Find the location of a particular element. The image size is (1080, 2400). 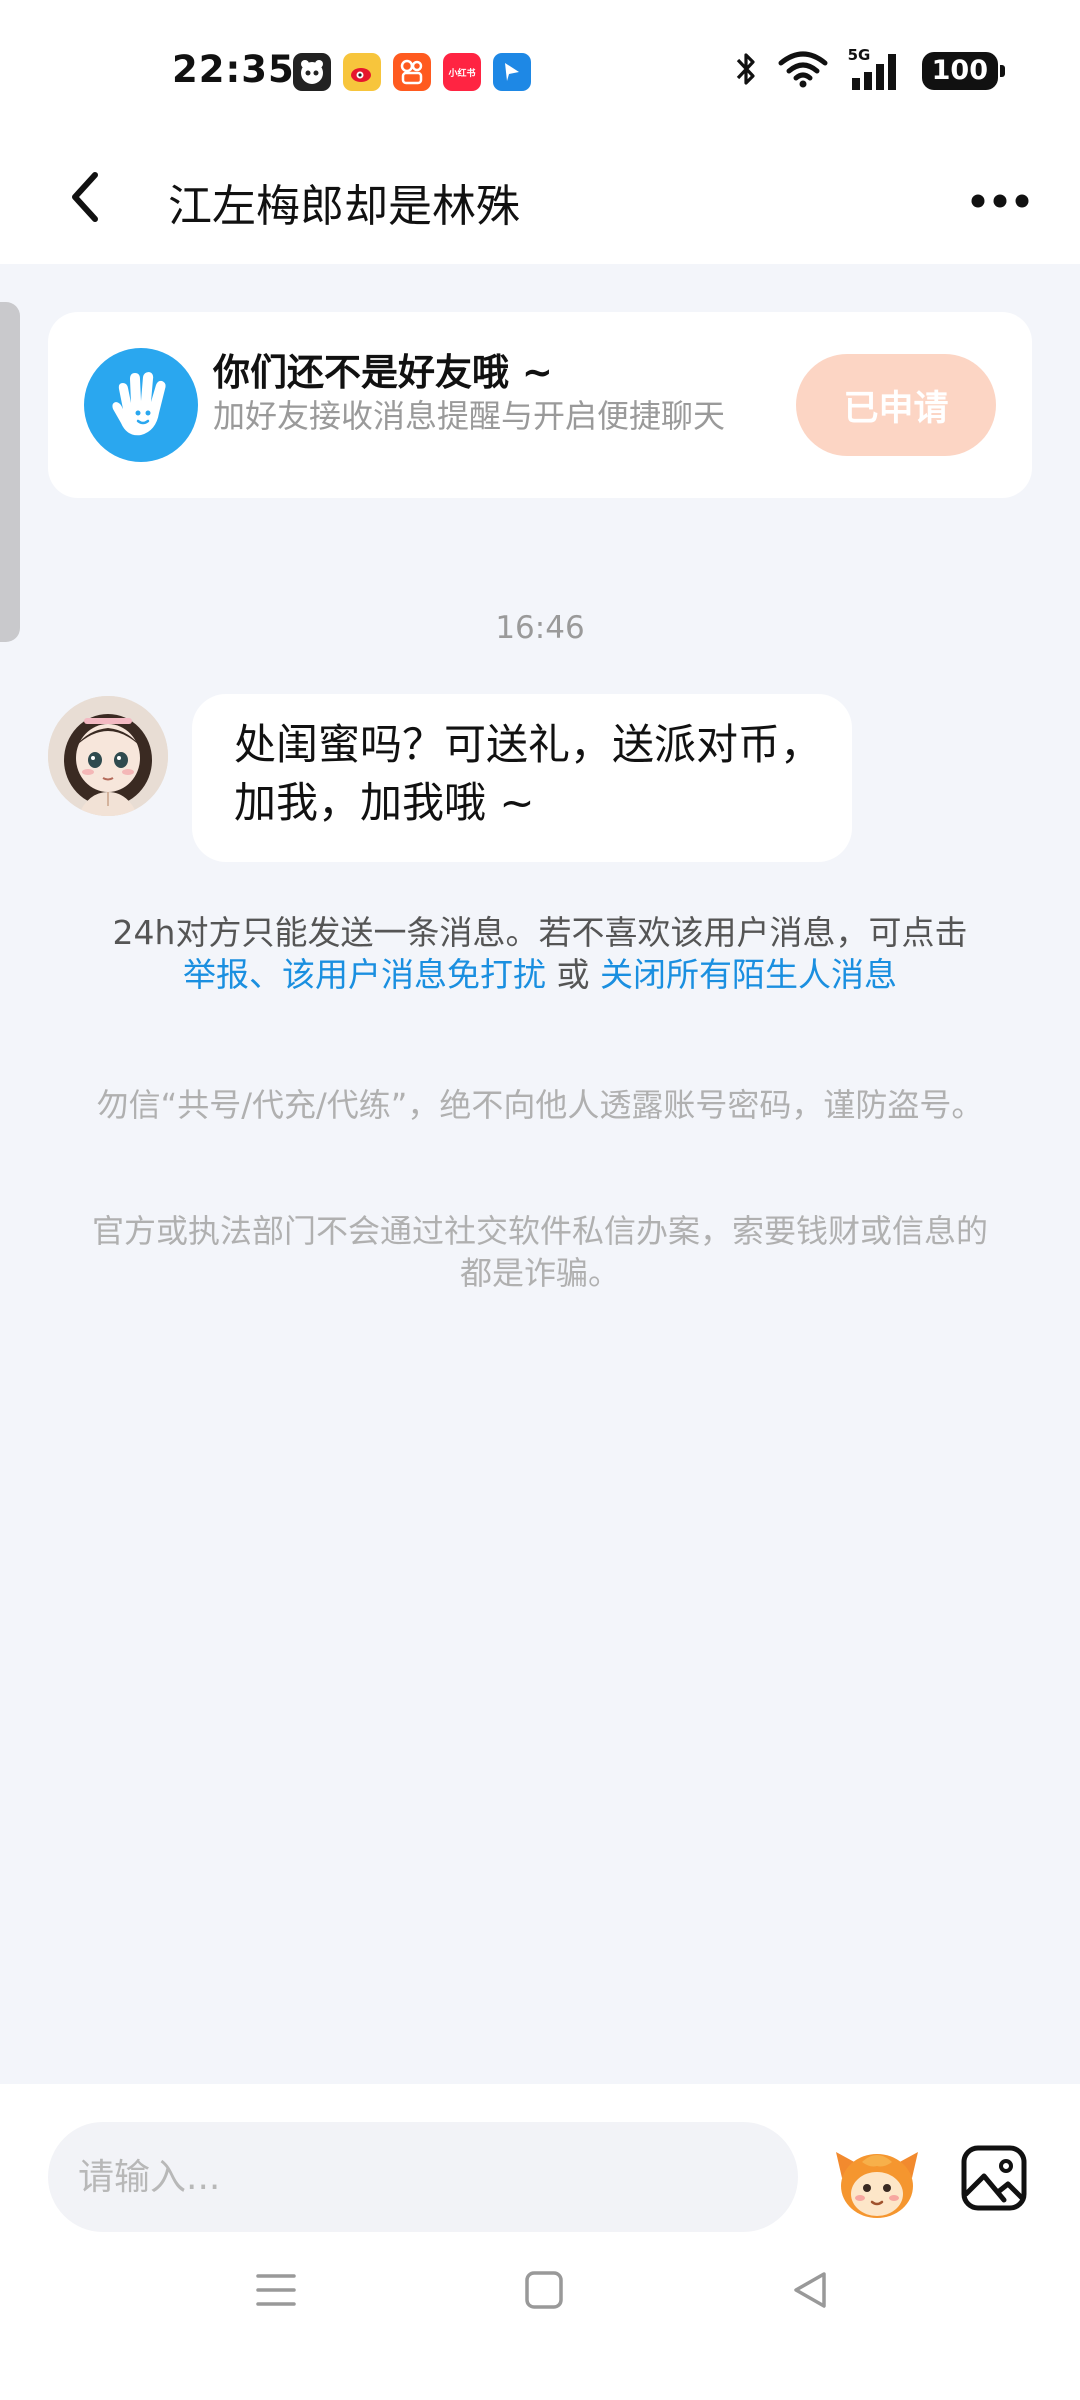

chevron-left-icon is located at coordinates (85, 197).